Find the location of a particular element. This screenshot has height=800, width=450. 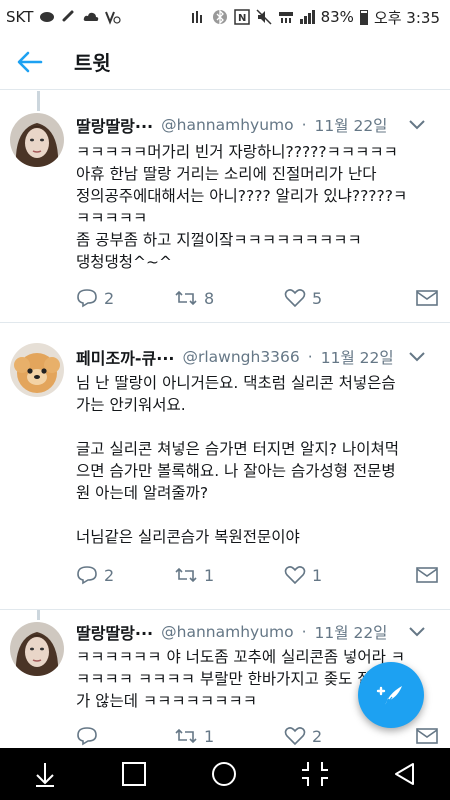

compose-tweet-button is located at coordinates (391, 695).